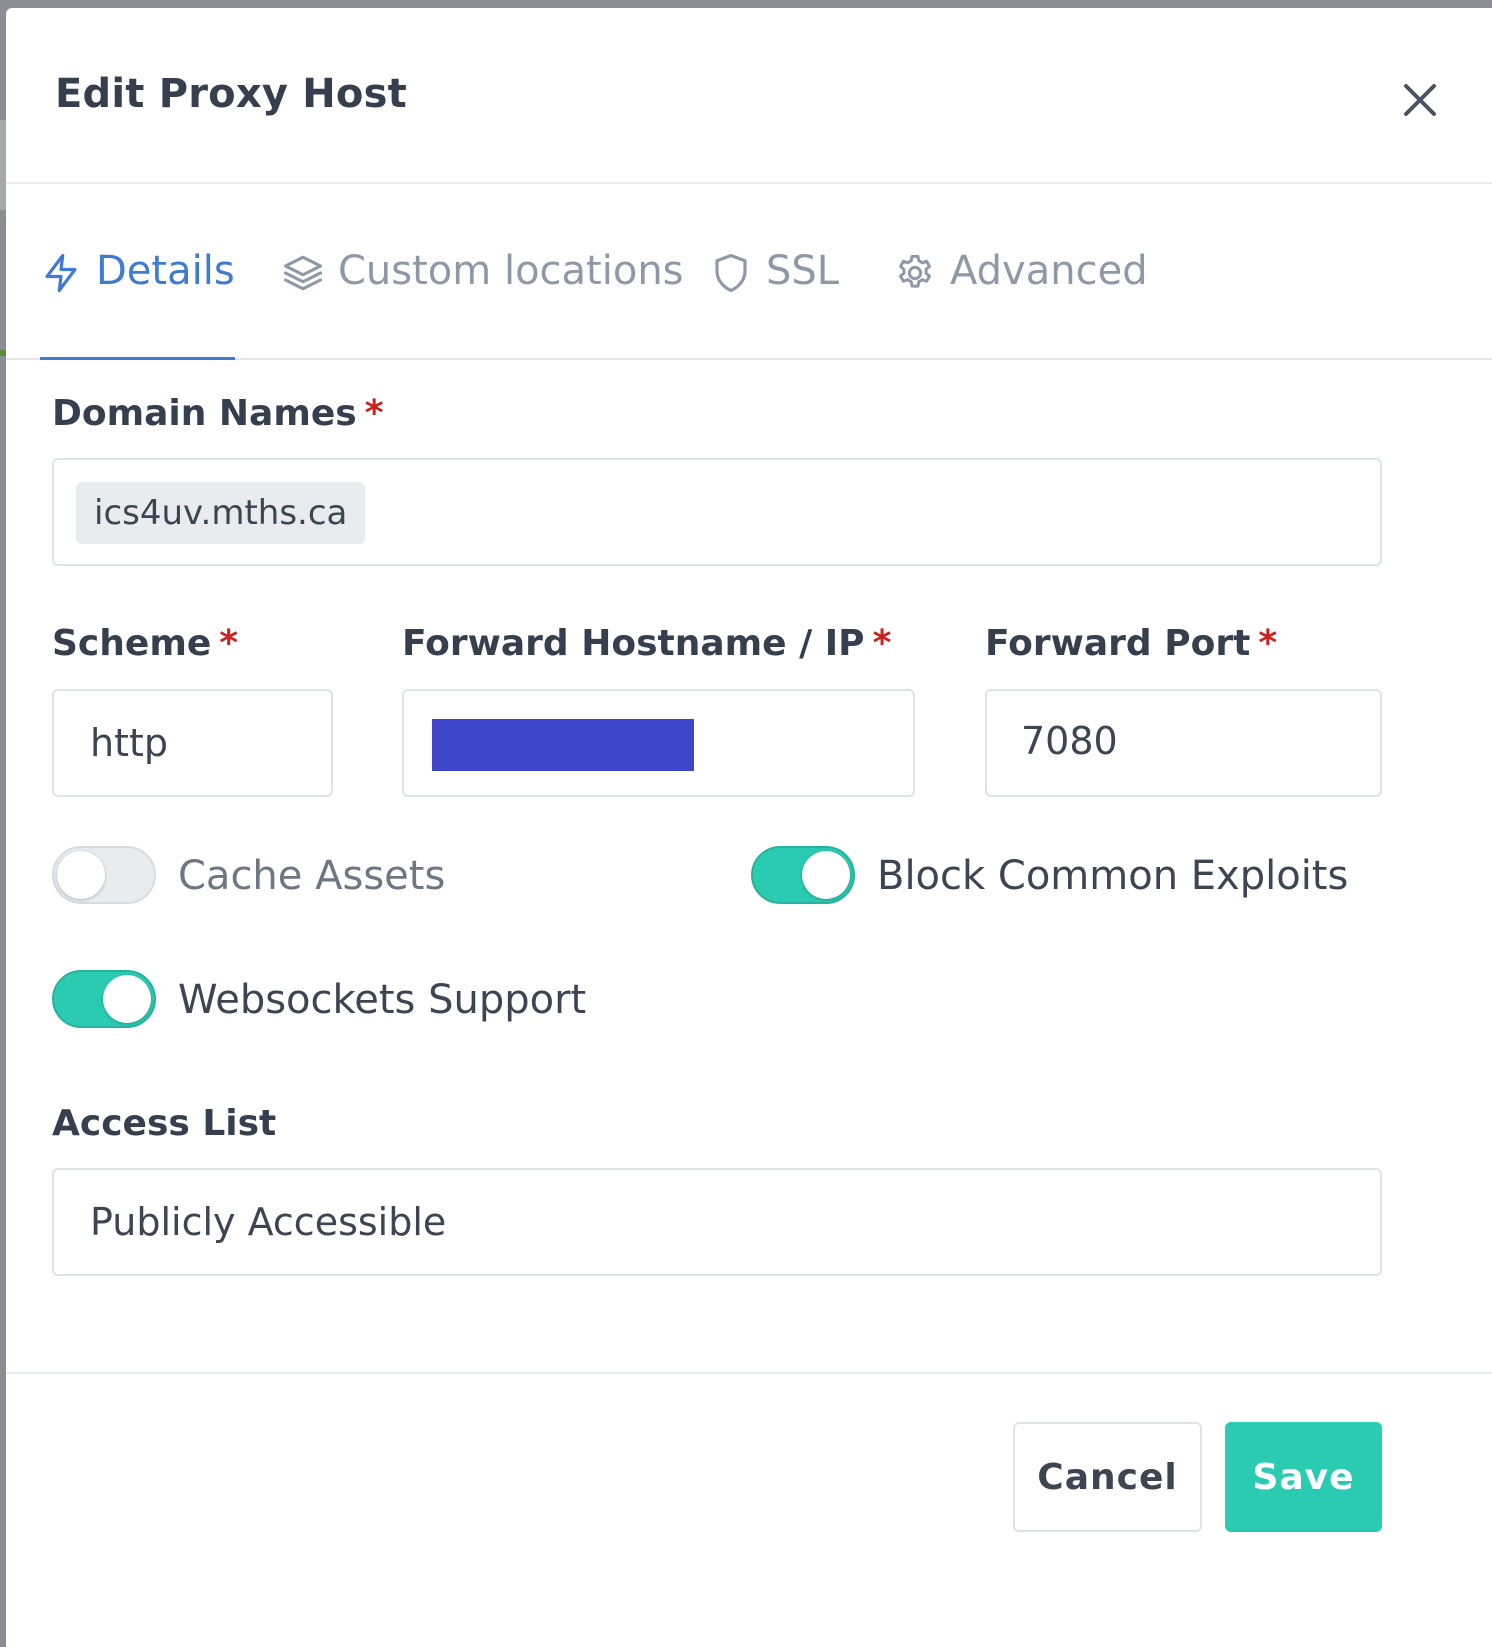  I want to click on forward-port-label-text: Forward Port, so click(1118, 643).